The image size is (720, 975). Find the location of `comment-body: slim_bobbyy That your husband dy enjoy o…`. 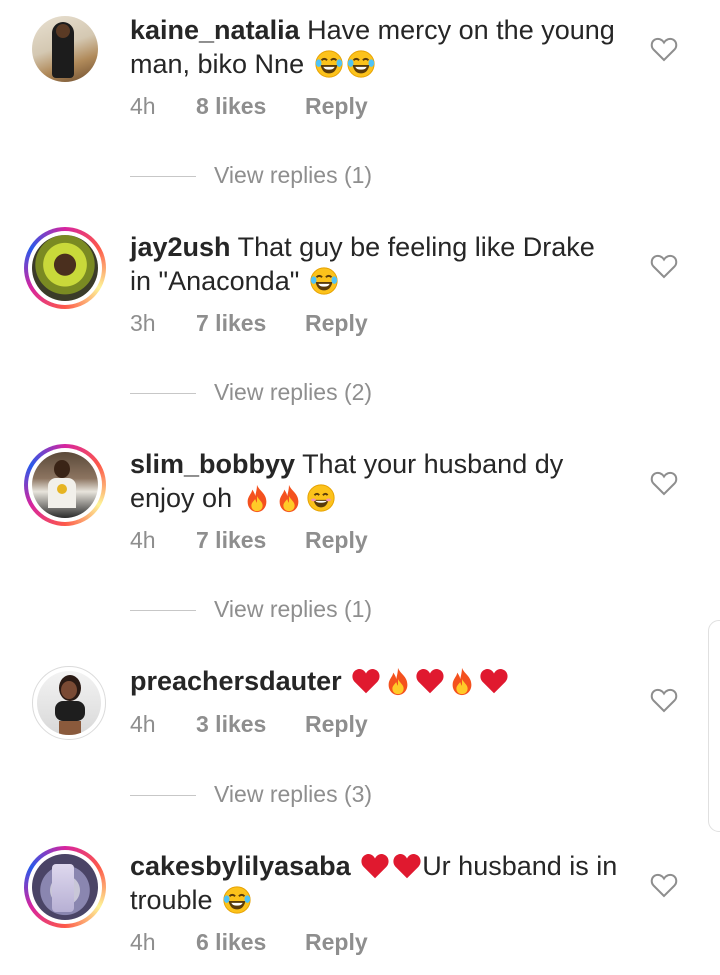

comment-body: slim_bobbyy That your husband dy enjoy o… is located at coordinates (375, 481).